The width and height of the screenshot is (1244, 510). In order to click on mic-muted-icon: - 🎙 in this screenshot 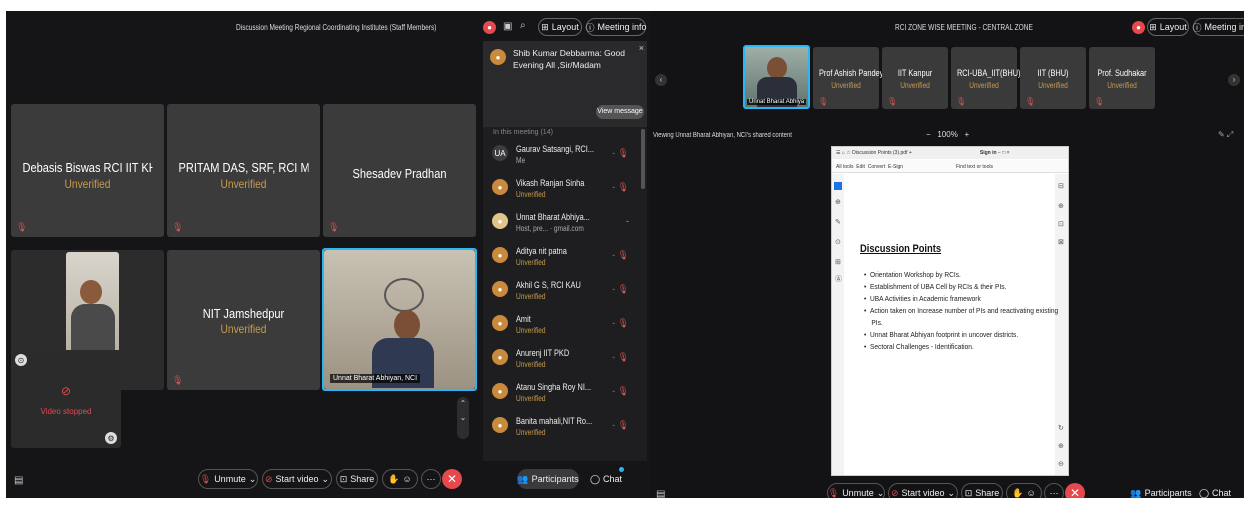, I will do `click(620, 391)`.